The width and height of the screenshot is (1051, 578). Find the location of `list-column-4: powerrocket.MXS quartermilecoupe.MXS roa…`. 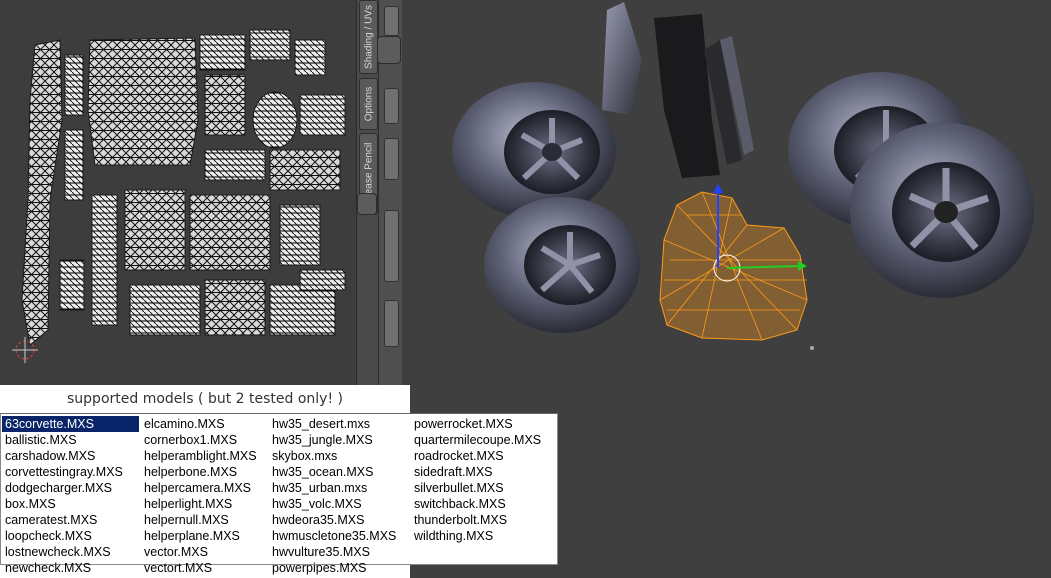

list-column-4: powerrocket.MXS quartermilecoupe.MXS roa… is located at coordinates (483, 480).